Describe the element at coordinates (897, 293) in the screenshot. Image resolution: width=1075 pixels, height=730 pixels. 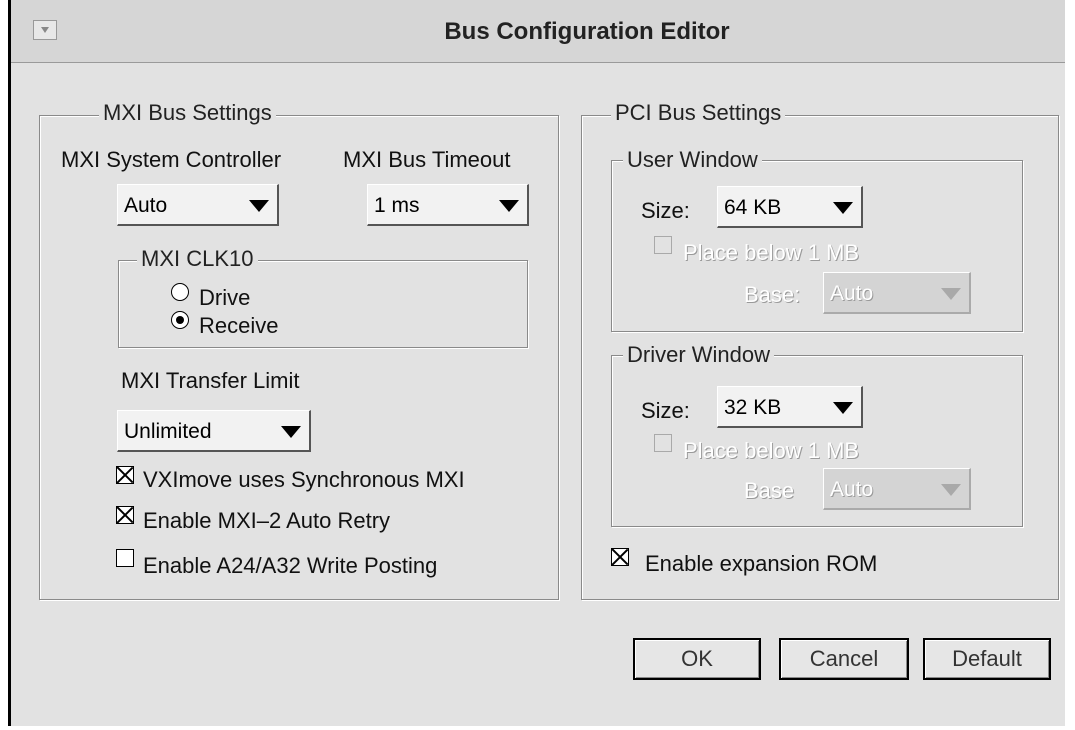
I see `user-base-dropdown: Auto` at that location.